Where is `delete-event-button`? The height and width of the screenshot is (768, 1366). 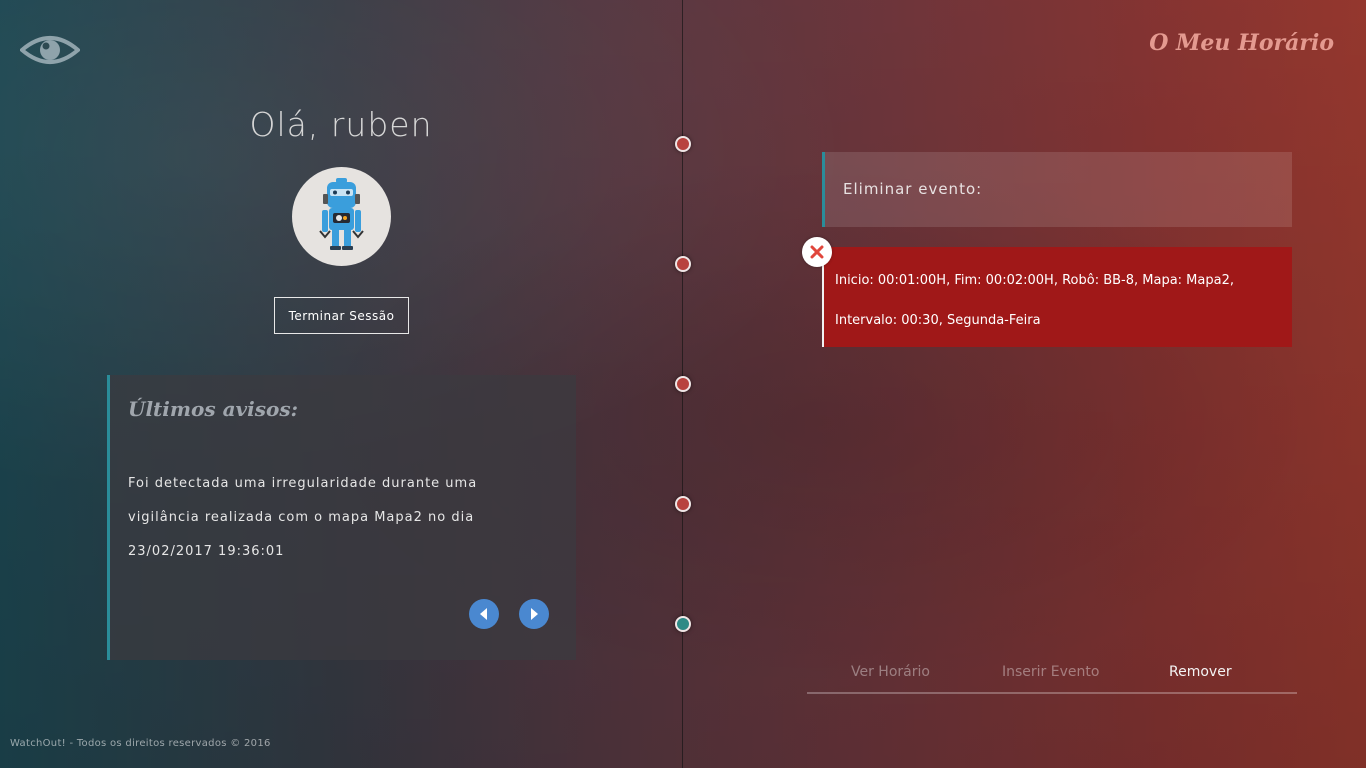 delete-event-button is located at coordinates (817, 252).